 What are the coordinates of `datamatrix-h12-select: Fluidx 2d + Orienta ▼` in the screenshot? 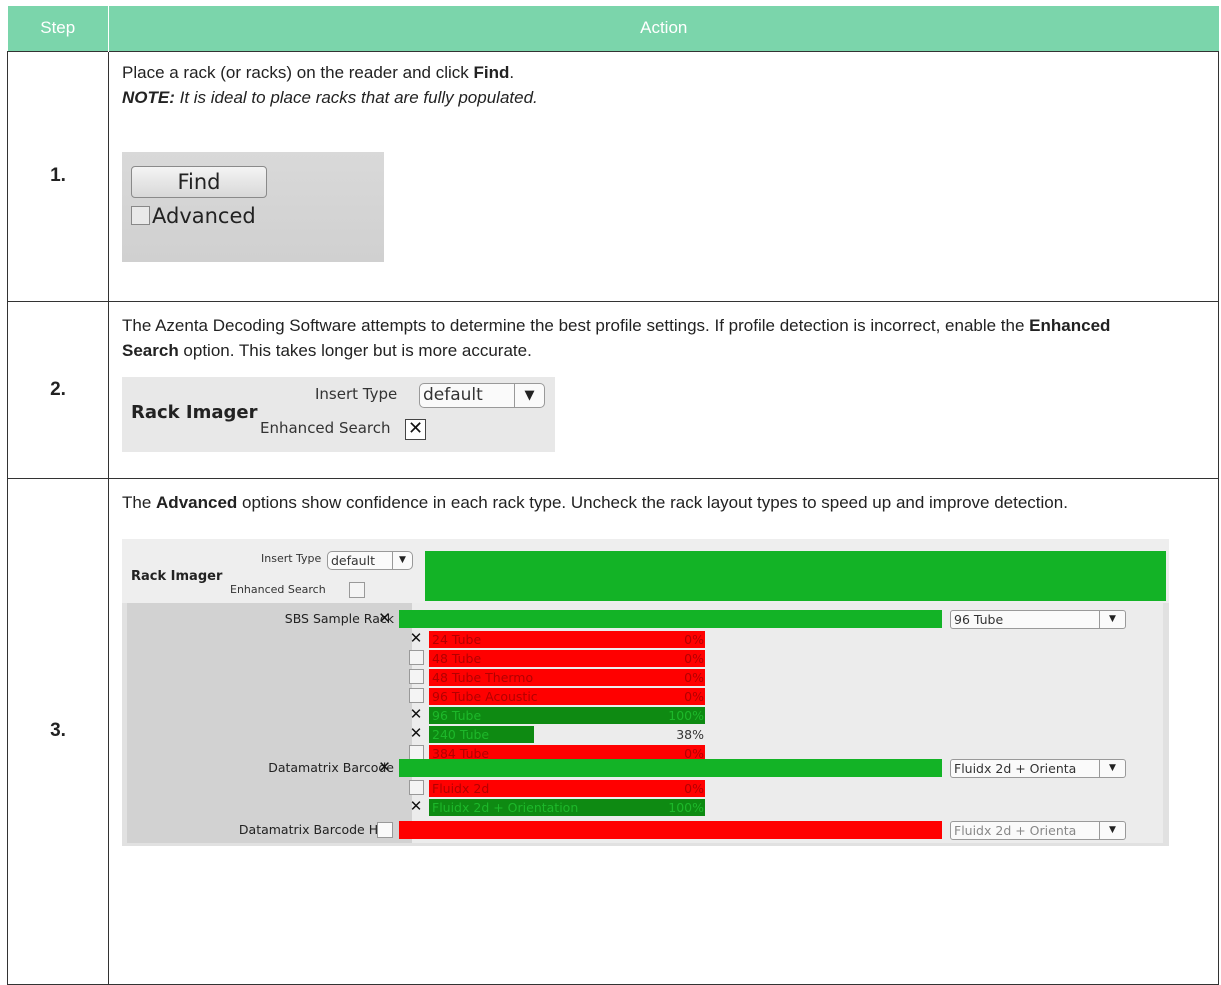 It's located at (1038, 830).